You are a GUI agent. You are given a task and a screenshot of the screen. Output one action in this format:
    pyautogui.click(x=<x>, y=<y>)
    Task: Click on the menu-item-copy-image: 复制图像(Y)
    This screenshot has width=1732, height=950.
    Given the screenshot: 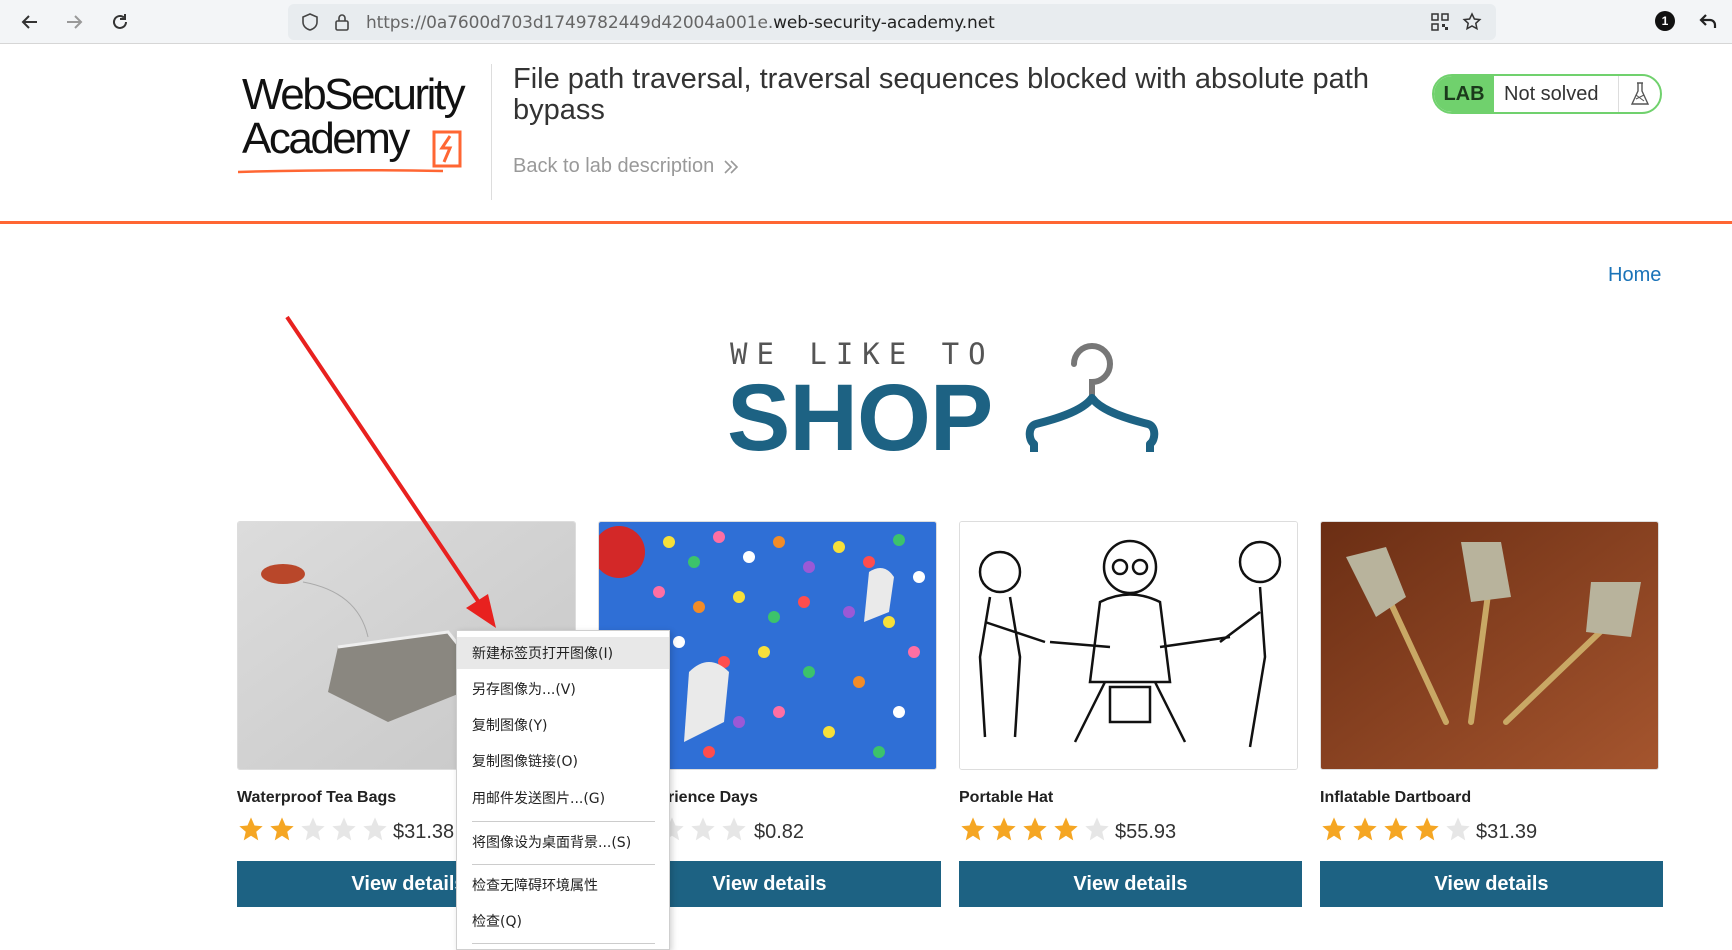 What is the action you would take?
    pyautogui.click(x=563, y=725)
    